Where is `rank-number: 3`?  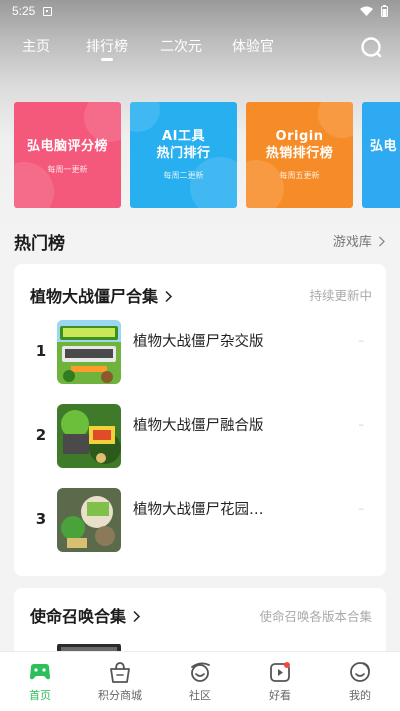
rank-number: 3 is located at coordinates (41, 519).